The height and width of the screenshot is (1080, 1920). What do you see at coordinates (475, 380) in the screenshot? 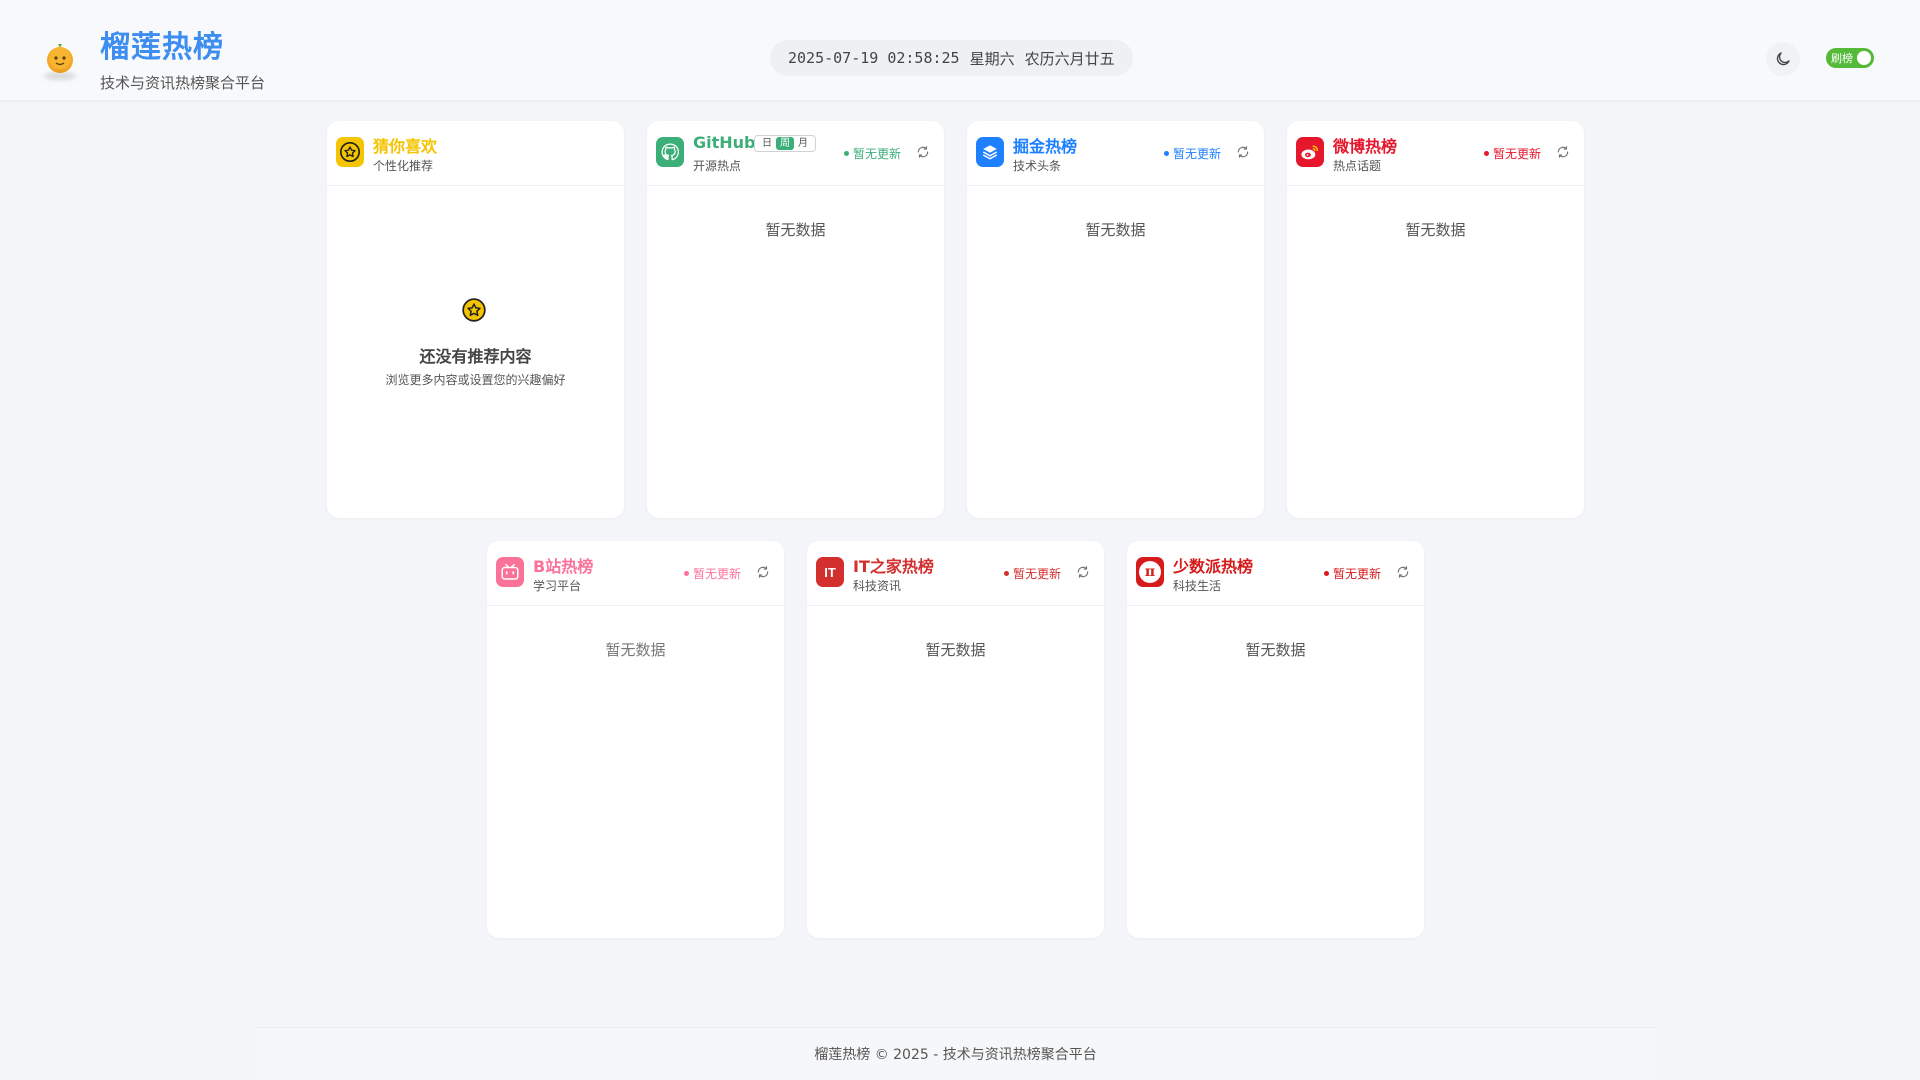
I see `empty-state-subtitle: 浏览更多内容或设置您的兴趣偏好` at bounding box center [475, 380].